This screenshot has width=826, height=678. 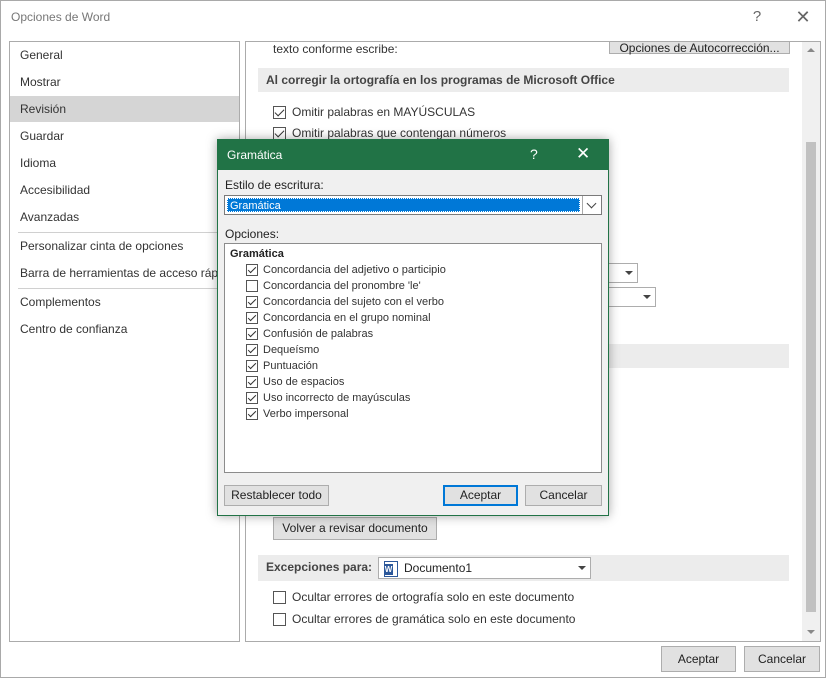 I want to click on option-label: Uso de espacios, so click(x=304, y=382).